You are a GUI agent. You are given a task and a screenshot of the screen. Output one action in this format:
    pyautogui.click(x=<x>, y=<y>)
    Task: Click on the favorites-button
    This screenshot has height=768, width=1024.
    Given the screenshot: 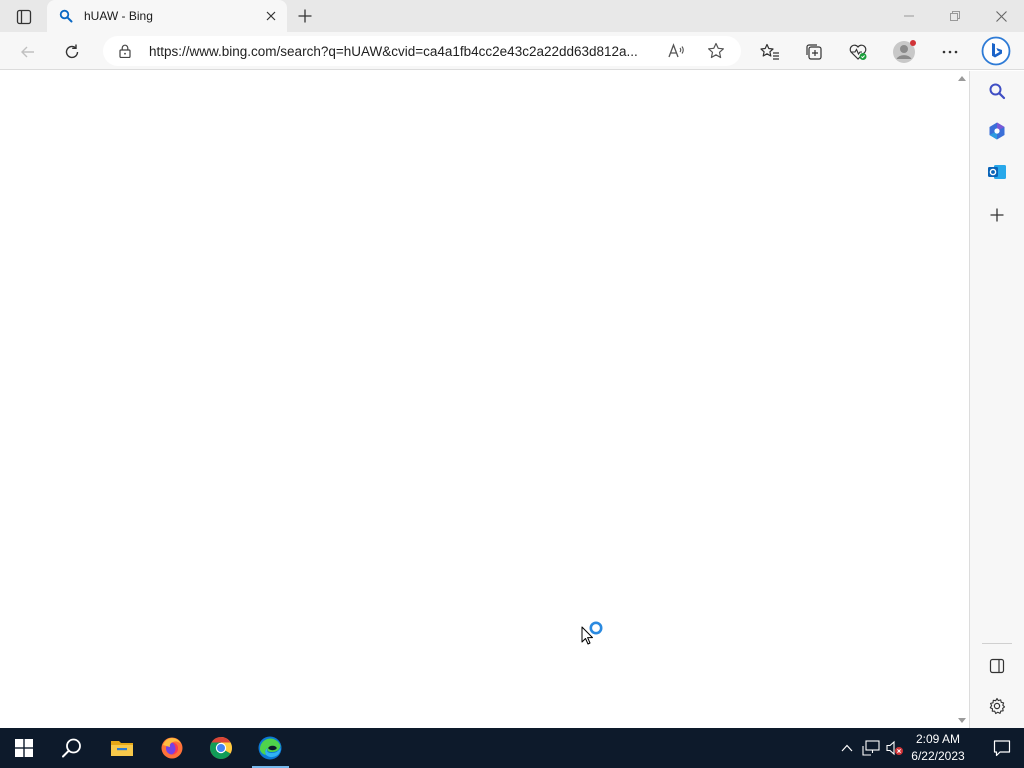 What is the action you would take?
    pyautogui.click(x=770, y=52)
    